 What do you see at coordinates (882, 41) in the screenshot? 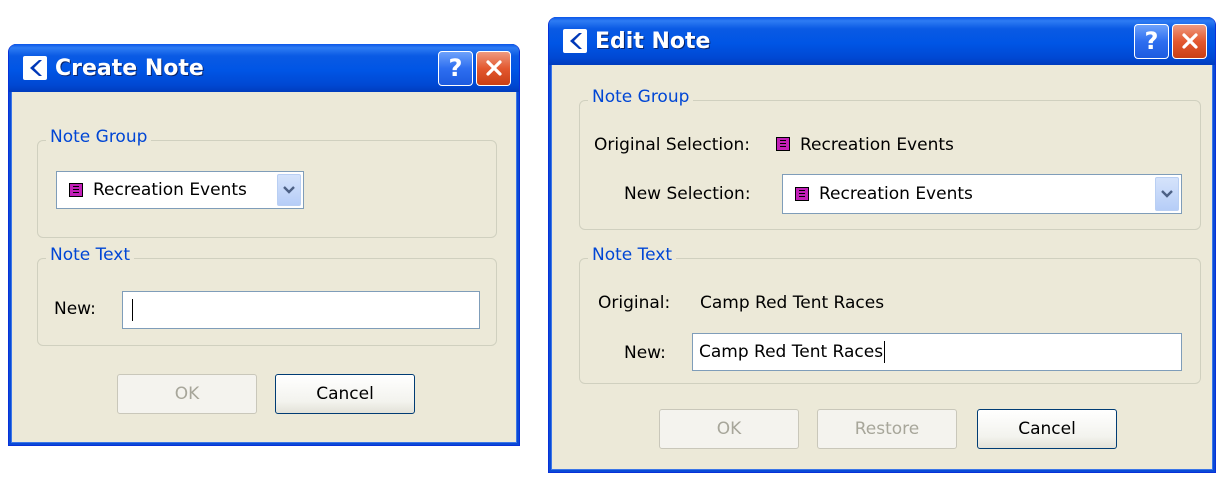
I see `edit-note-titlebar: Edit Note ?` at bounding box center [882, 41].